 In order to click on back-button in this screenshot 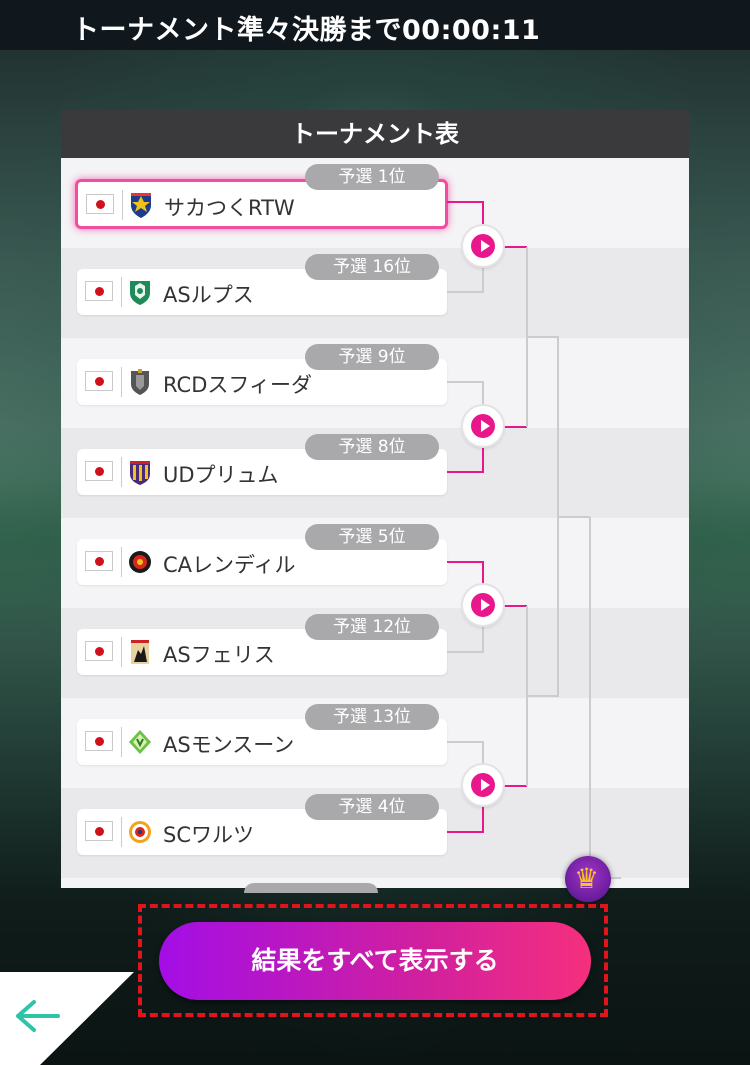, I will do `click(67, 1018)`.